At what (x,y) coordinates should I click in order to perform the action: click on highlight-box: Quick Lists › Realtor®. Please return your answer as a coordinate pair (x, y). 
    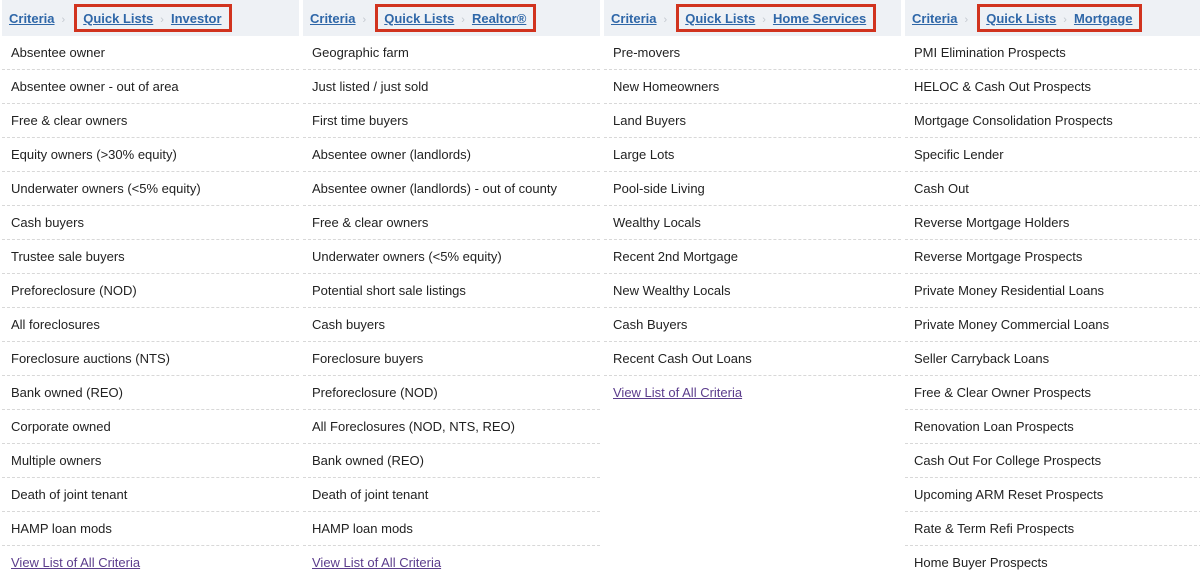
    Looking at the image, I should click on (456, 18).